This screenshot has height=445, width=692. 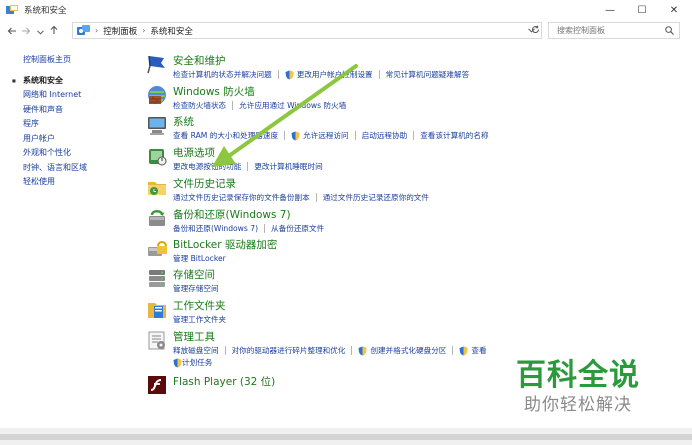 I want to click on category-title-link: 工作文件夹, so click(x=199, y=305).